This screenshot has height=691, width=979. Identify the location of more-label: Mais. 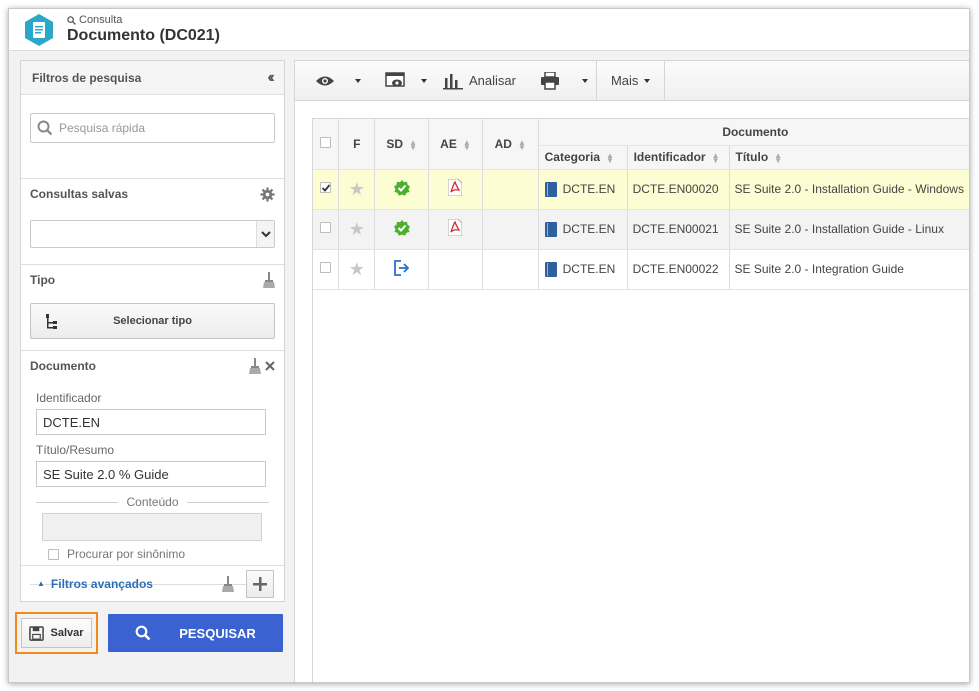
(624, 80).